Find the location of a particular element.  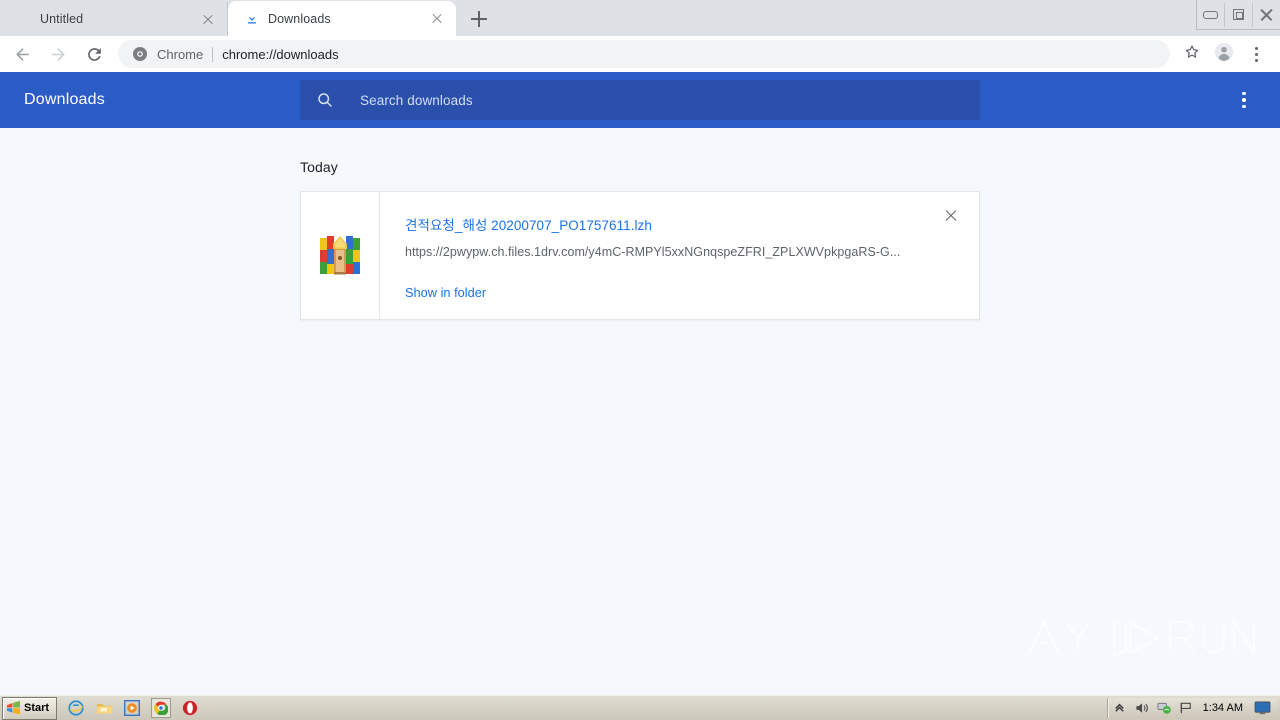

window-restore-button is located at coordinates (1238, 14).